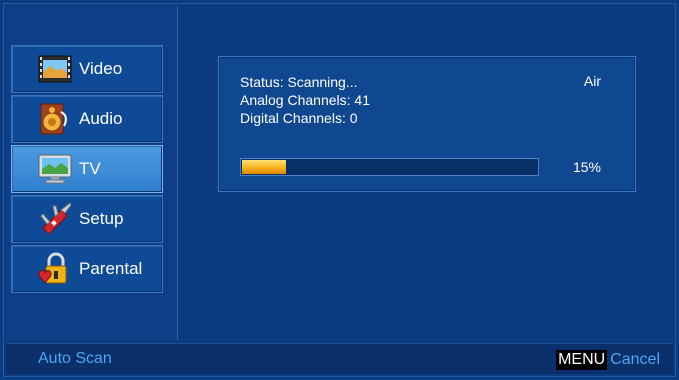 The width and height of the screenshot is (679, 380). I want to click on menu-item-setup: Setup, so click(87, 219).